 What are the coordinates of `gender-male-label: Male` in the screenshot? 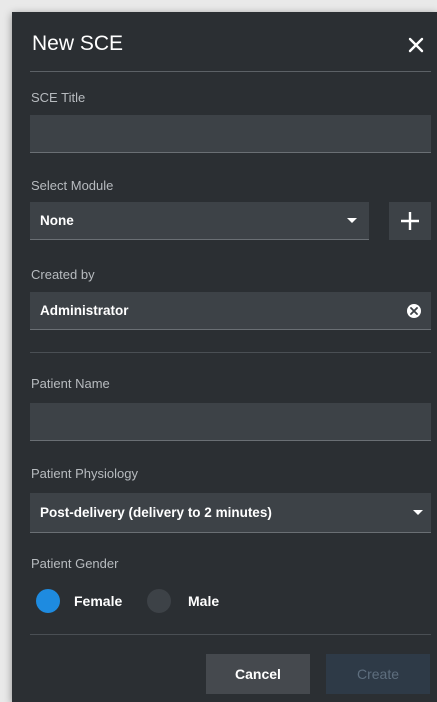 It's located at (203, 601).